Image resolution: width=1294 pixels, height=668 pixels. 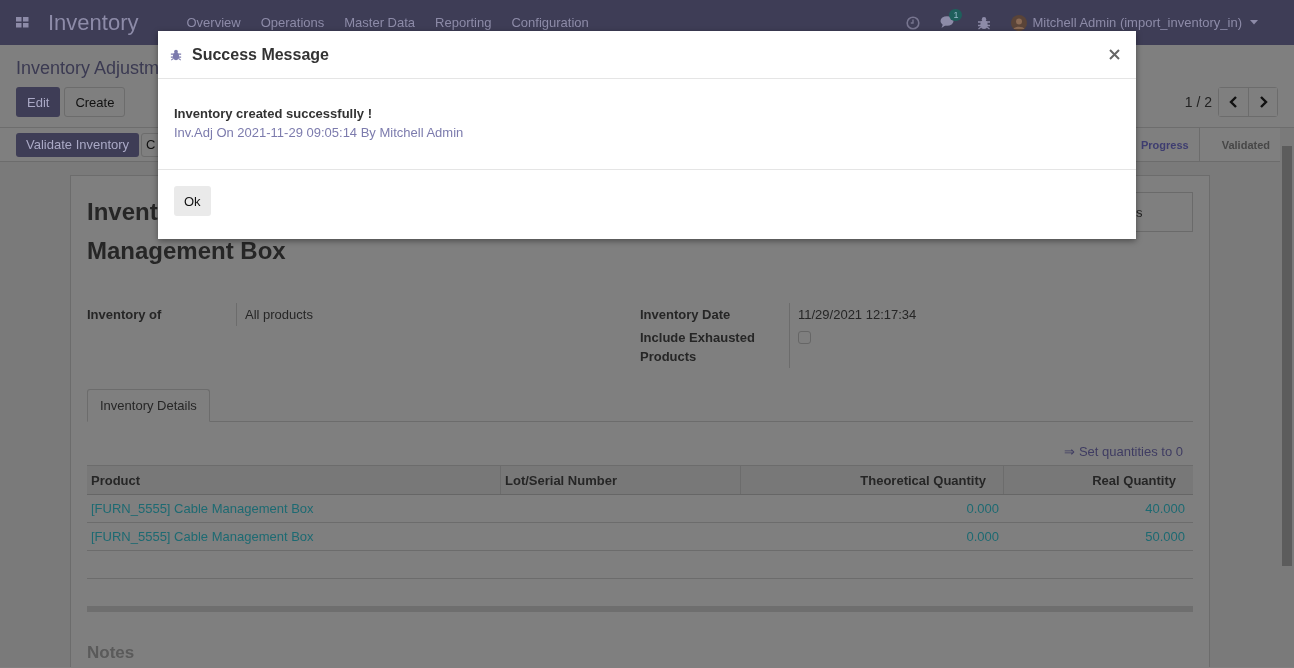 What do you see at coordinates (1233, 102) in the screenshot?
I see `chevron-left-icon` at bounding box center [1233, 102].